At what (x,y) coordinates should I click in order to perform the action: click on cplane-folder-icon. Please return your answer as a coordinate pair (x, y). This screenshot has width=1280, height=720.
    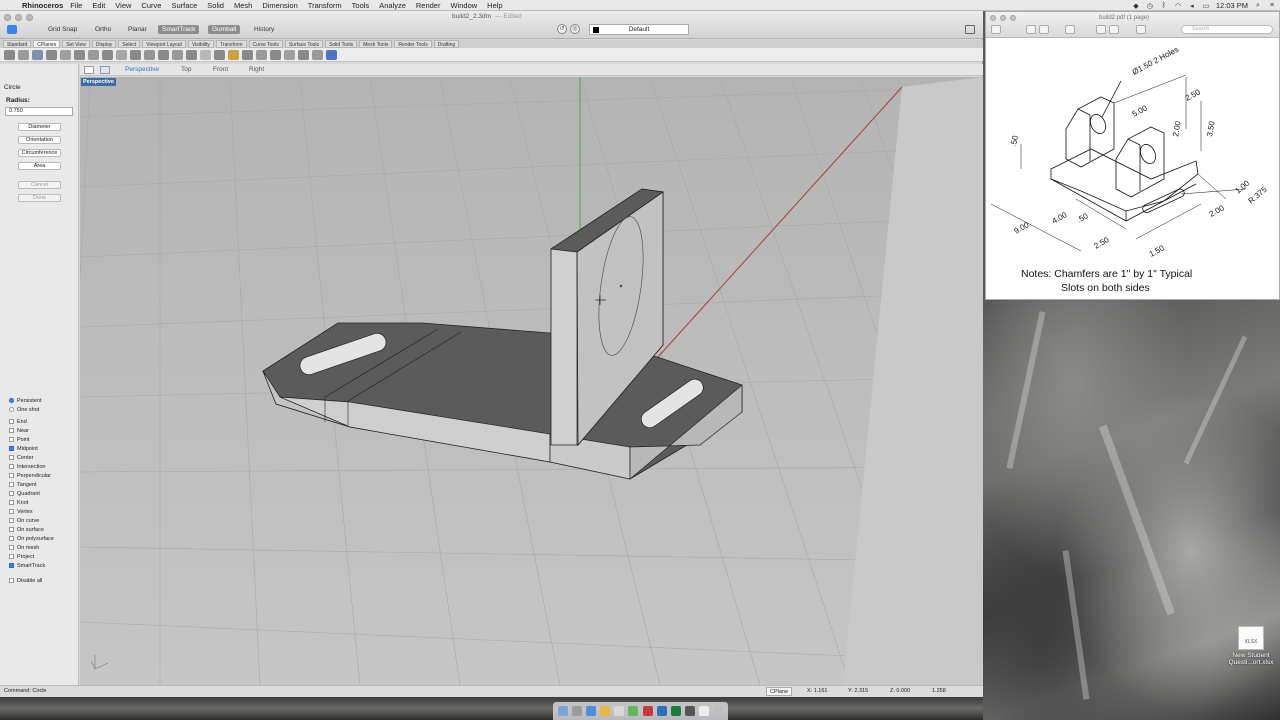
    Looking at the image, I should click on (233, 54).